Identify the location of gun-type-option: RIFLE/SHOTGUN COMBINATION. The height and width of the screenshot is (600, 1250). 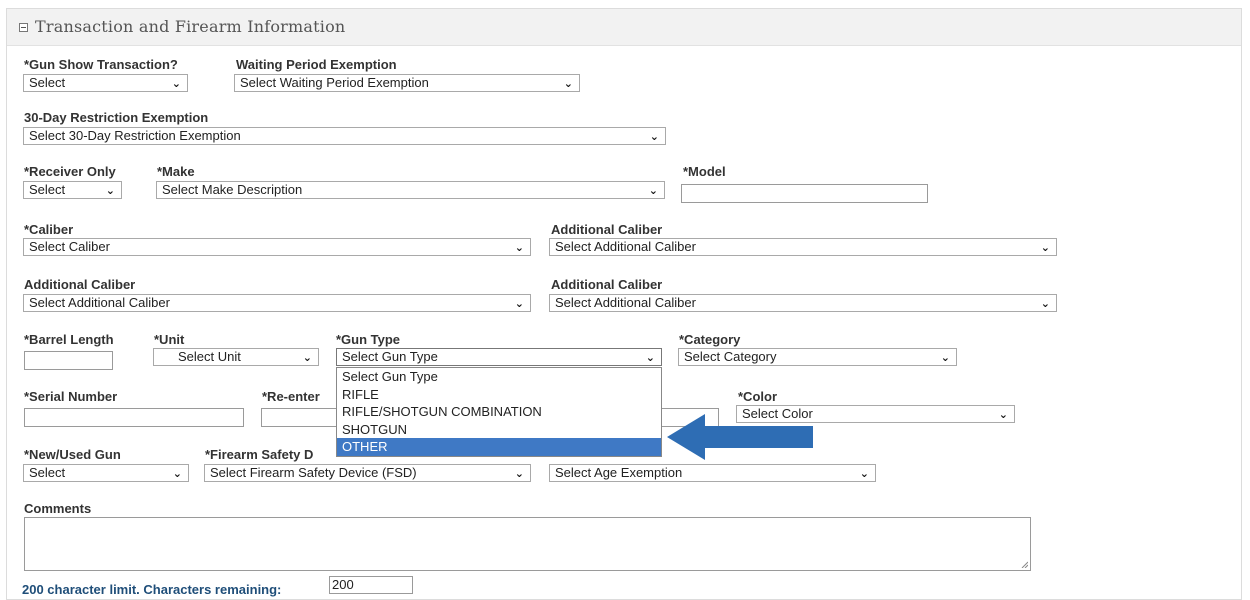
(499, 412).